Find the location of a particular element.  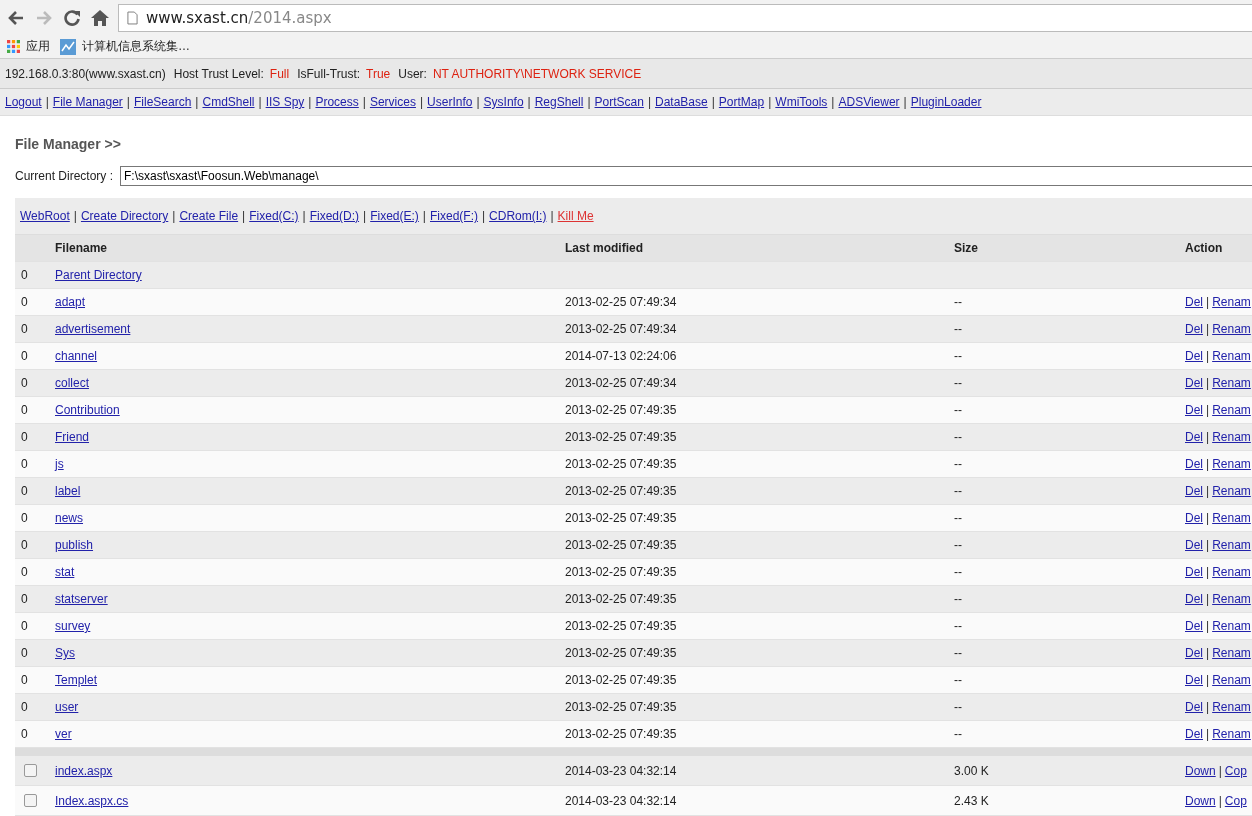

file-link: Contribution is located at coordinates (87, 410).